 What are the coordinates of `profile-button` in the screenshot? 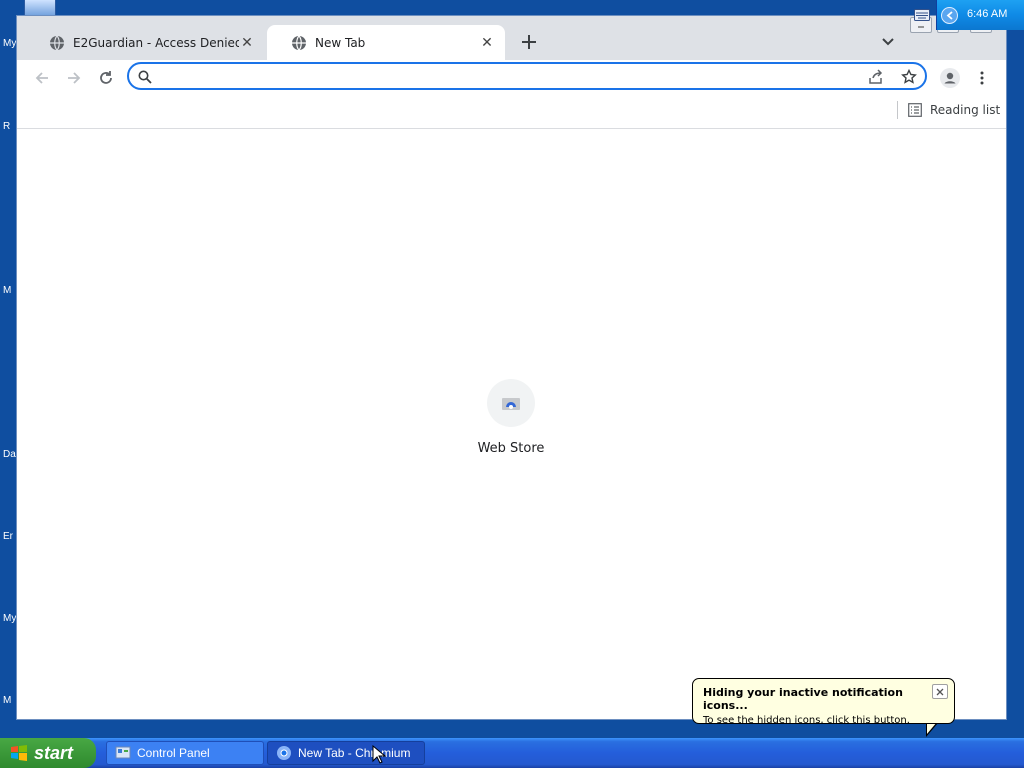 It's located at (950, 78).